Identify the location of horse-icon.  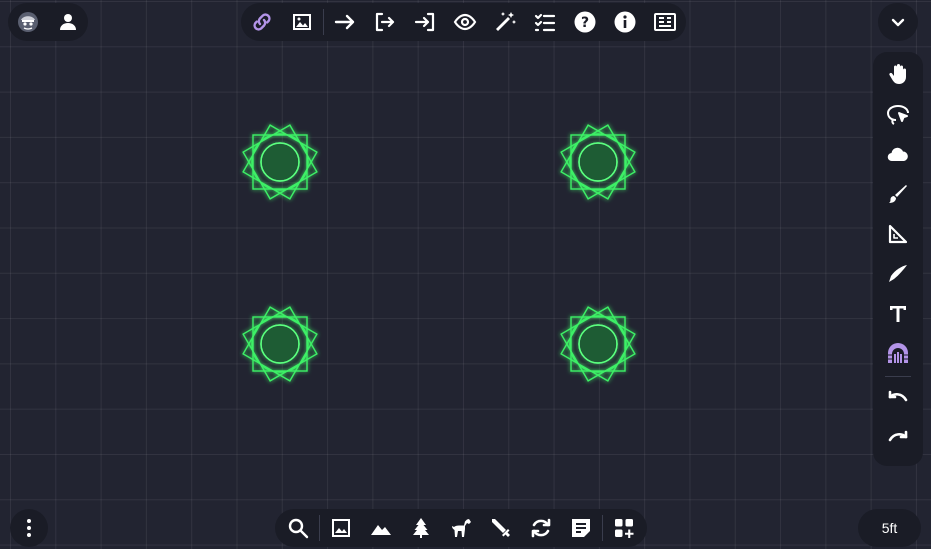
(461, 528).